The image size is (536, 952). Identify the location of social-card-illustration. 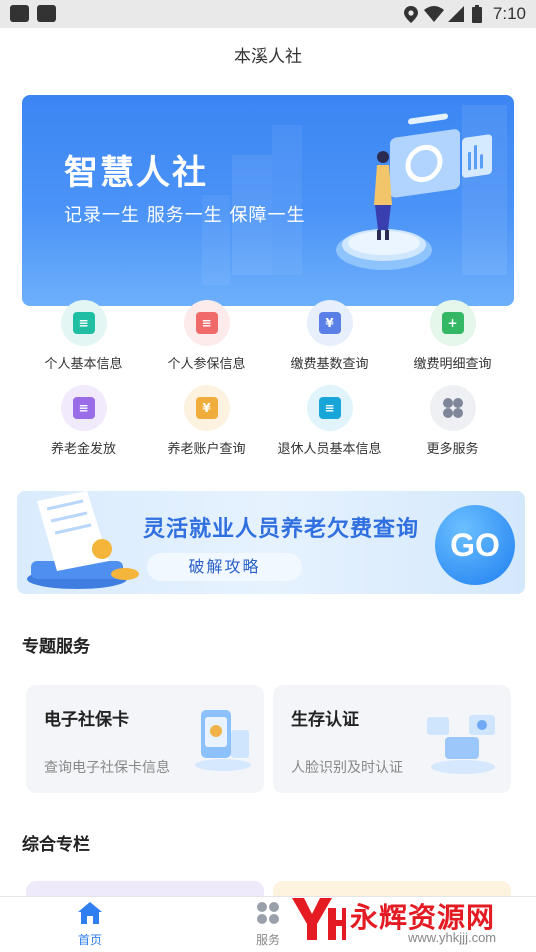
(223, 740).